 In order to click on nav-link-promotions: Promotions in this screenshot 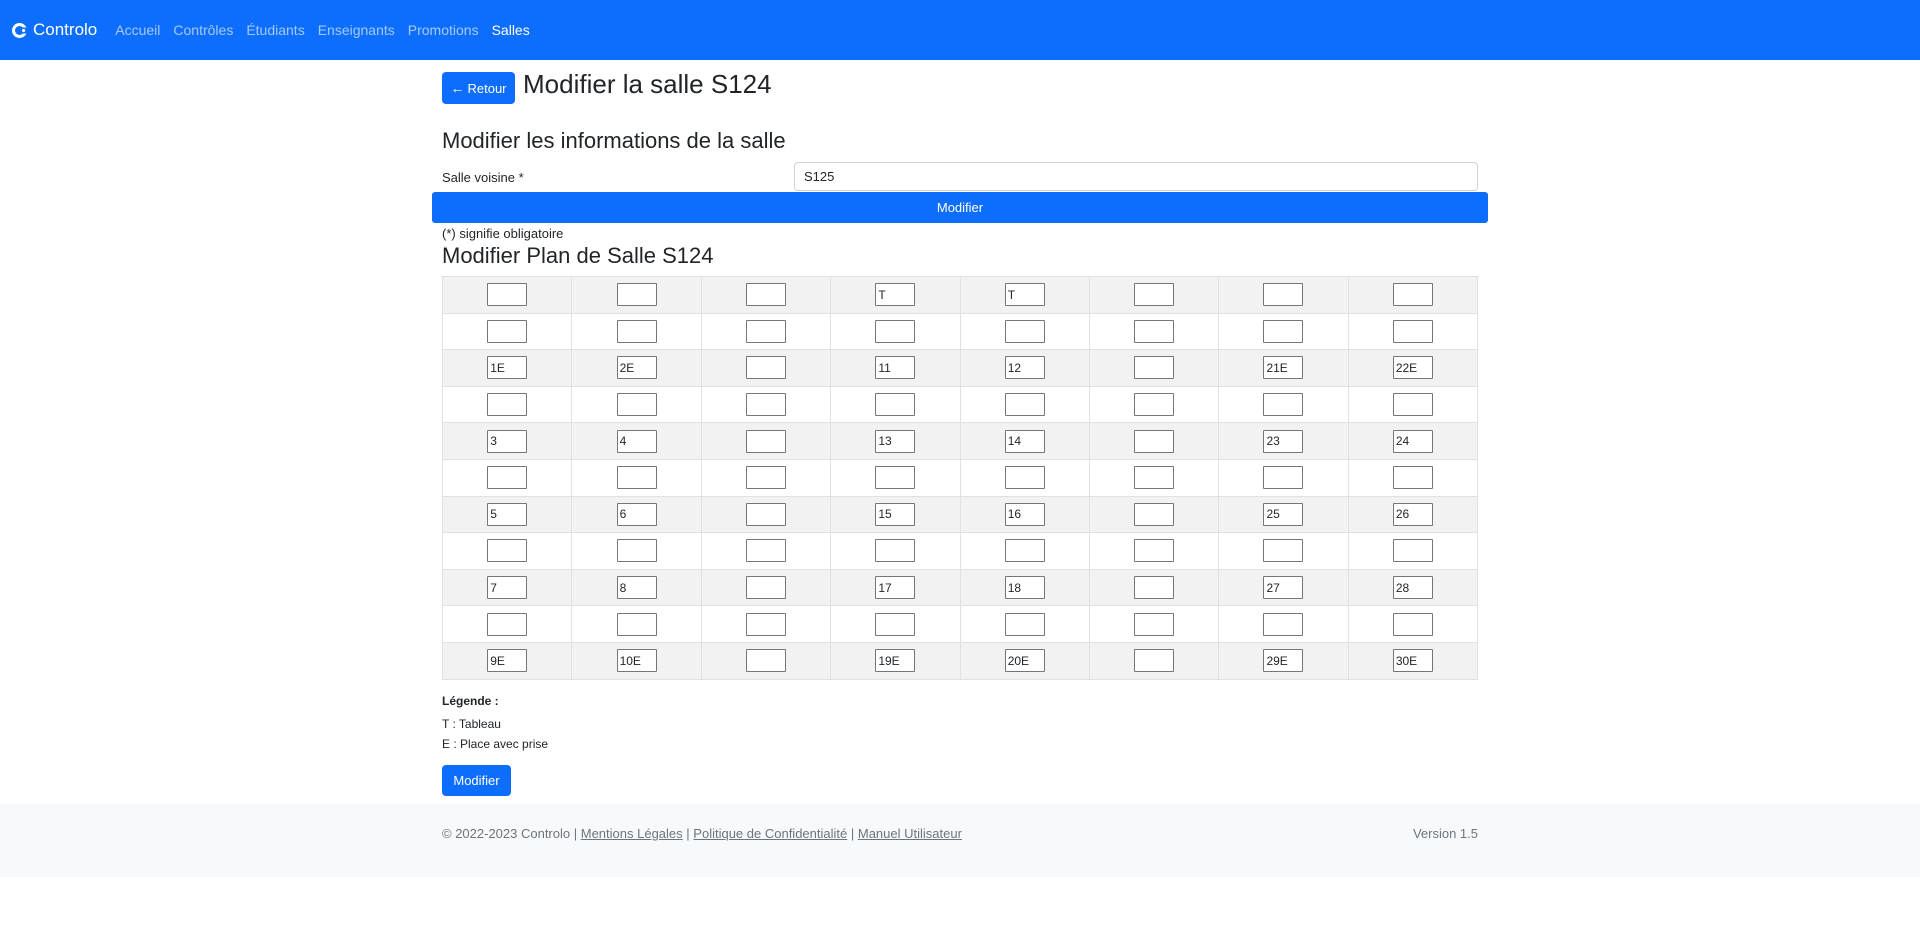, I will do `click(443, 30)`.